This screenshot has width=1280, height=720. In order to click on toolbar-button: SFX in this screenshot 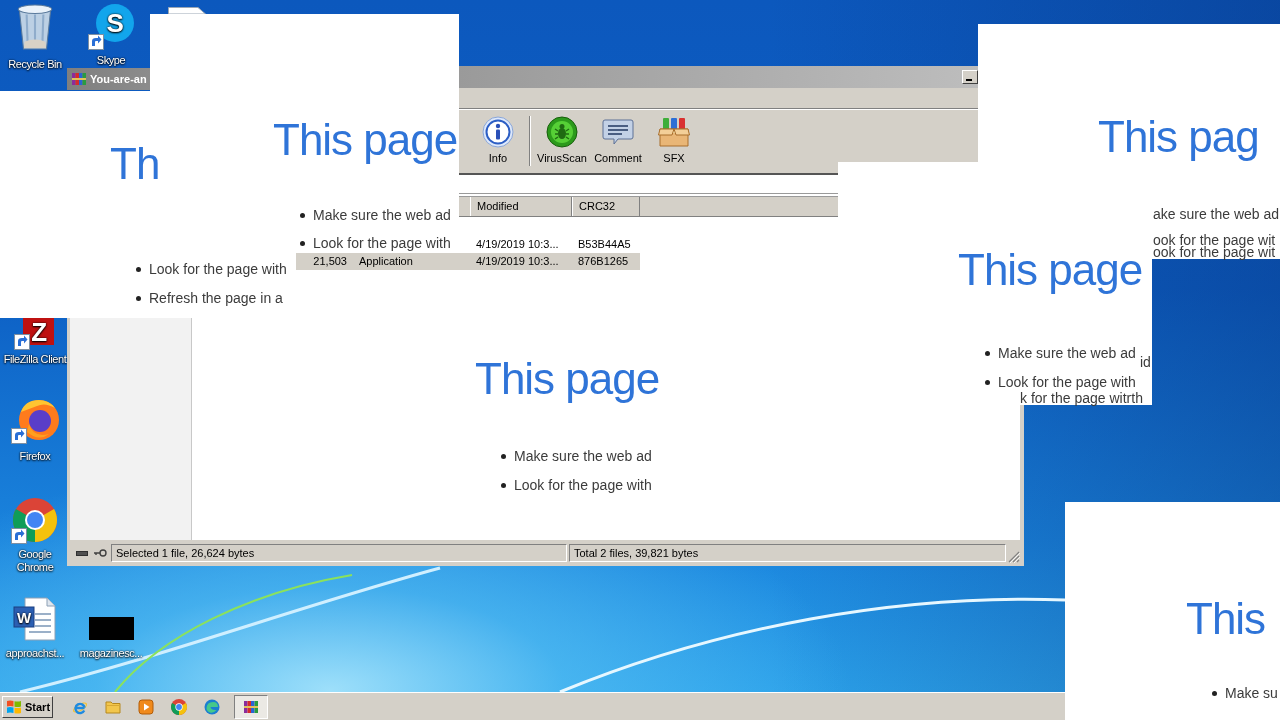, I will do `click(674, 140)`.